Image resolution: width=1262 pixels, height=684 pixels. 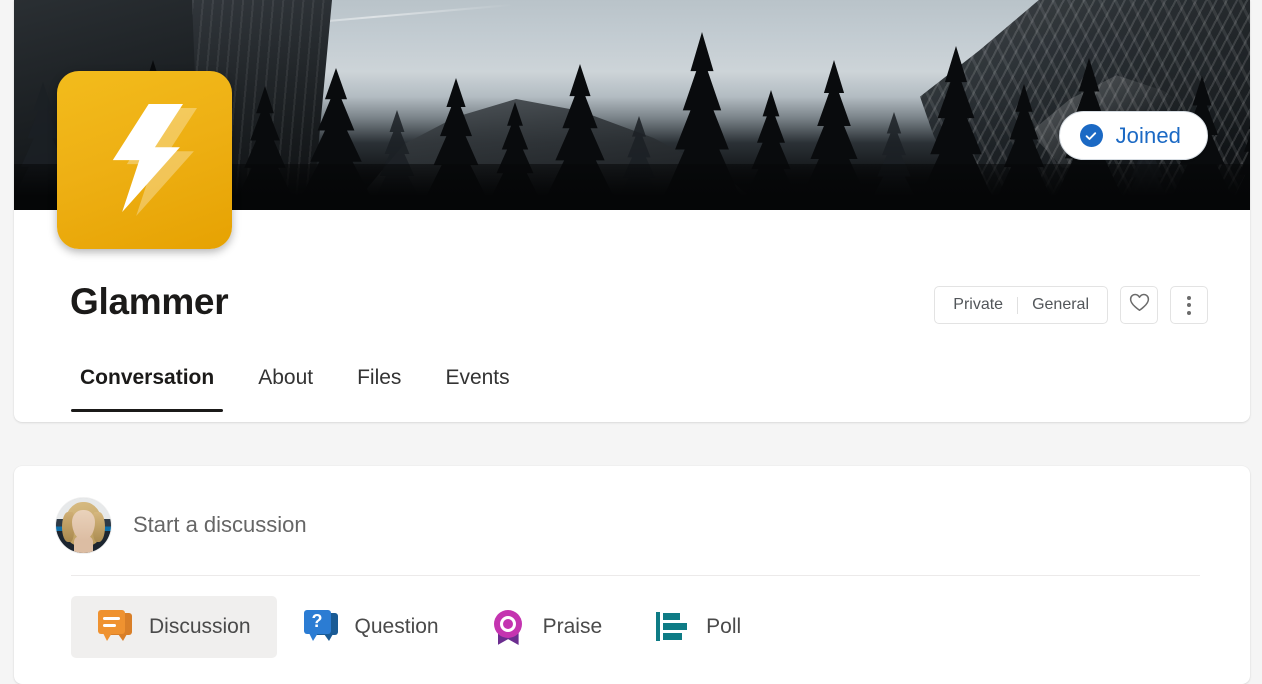 What do you see at coordinates (83, 525) in the screenshot?
I see `user-avatar` at bounding box center [83, 525].